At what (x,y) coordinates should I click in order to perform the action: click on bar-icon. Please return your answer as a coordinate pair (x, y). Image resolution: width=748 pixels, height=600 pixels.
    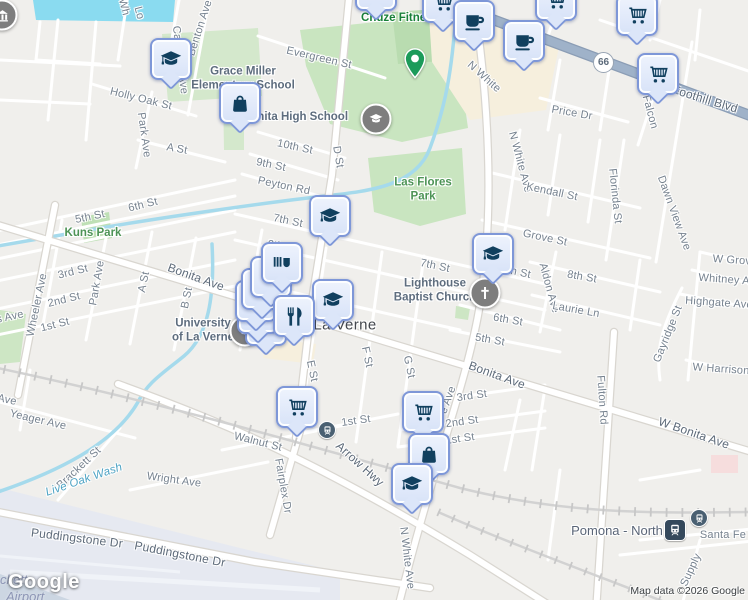
    Looking at the image, I should click on (282, 263).